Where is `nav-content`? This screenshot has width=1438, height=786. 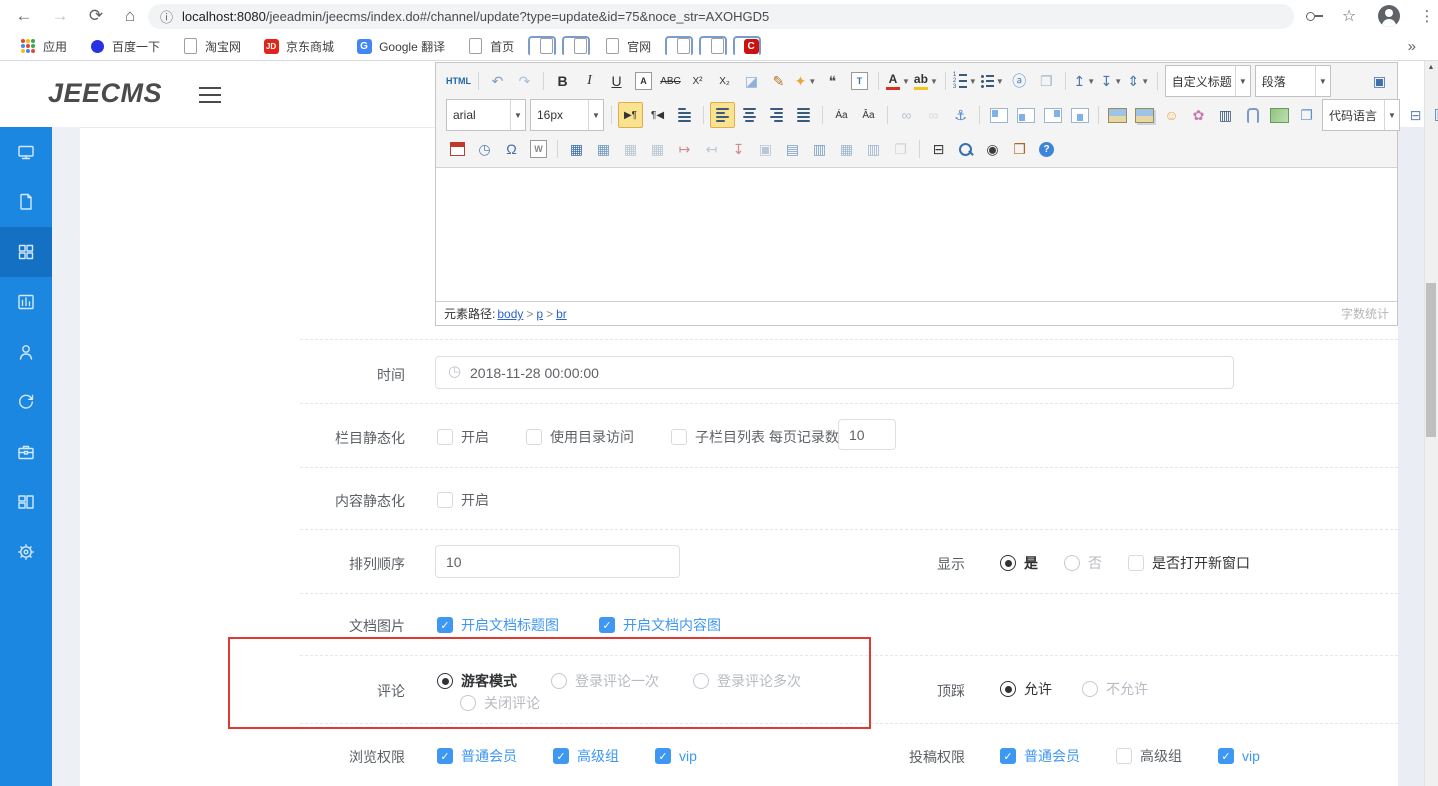 nav-content is located at coordinates (26, 202).